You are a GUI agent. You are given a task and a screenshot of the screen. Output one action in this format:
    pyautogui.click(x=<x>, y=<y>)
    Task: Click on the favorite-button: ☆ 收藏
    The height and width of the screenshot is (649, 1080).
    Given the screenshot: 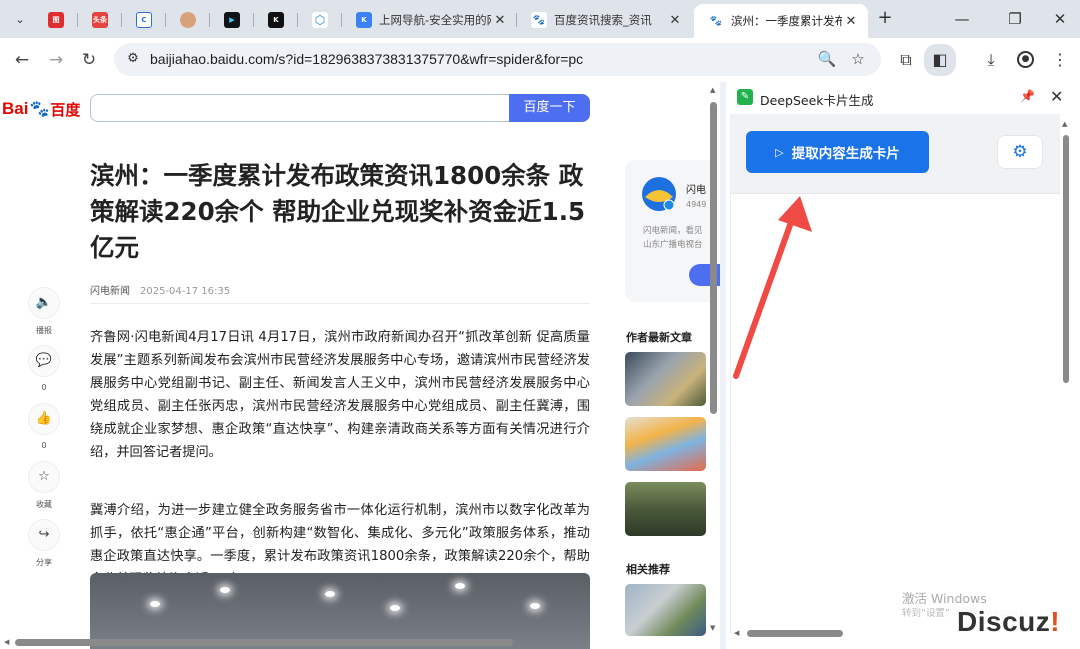 What is the action you would take?
    pyautogui.click(x=44, y=485)
    